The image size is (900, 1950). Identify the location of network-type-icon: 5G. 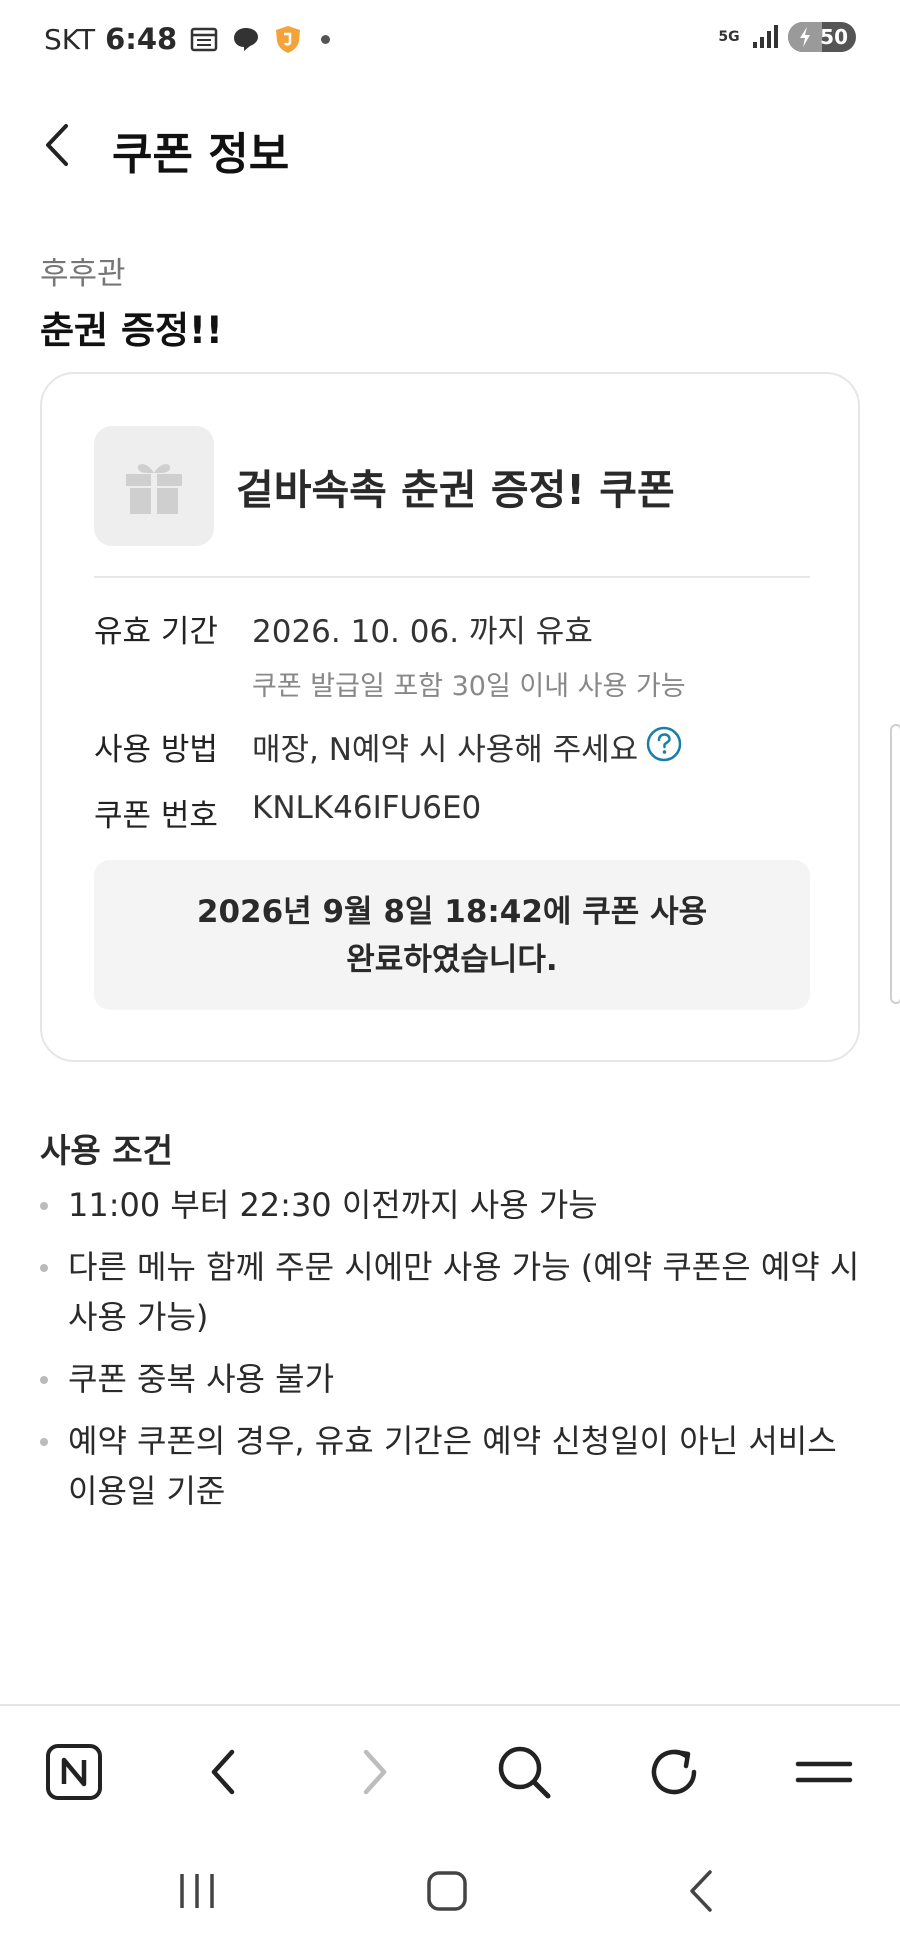
(729, 37).